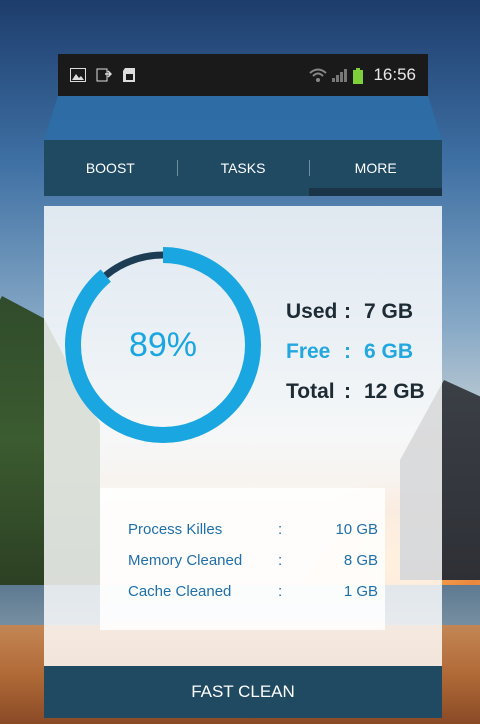 Image resolution: width=480 pixels, height=724 pixels. Describe the element at coordinates (78, 75) in the screenshot. I see `image-icon` at that location.